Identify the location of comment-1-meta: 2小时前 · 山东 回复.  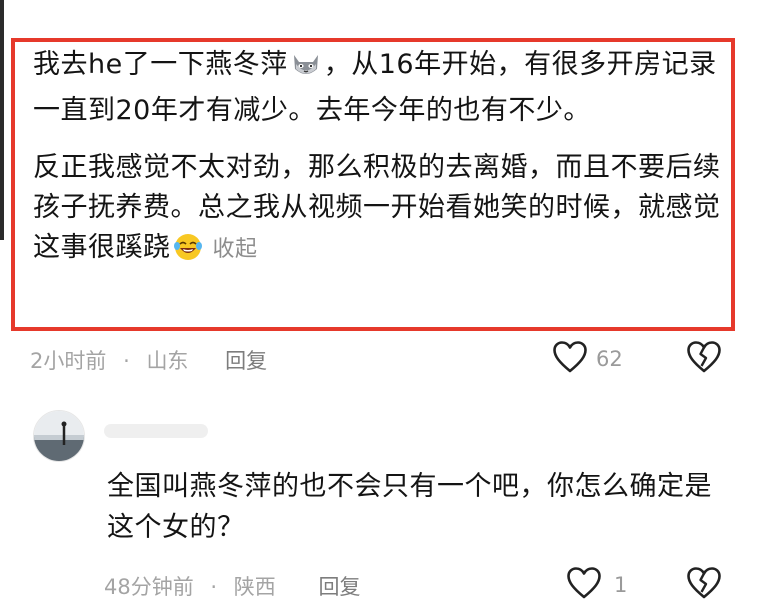
(148, 360).